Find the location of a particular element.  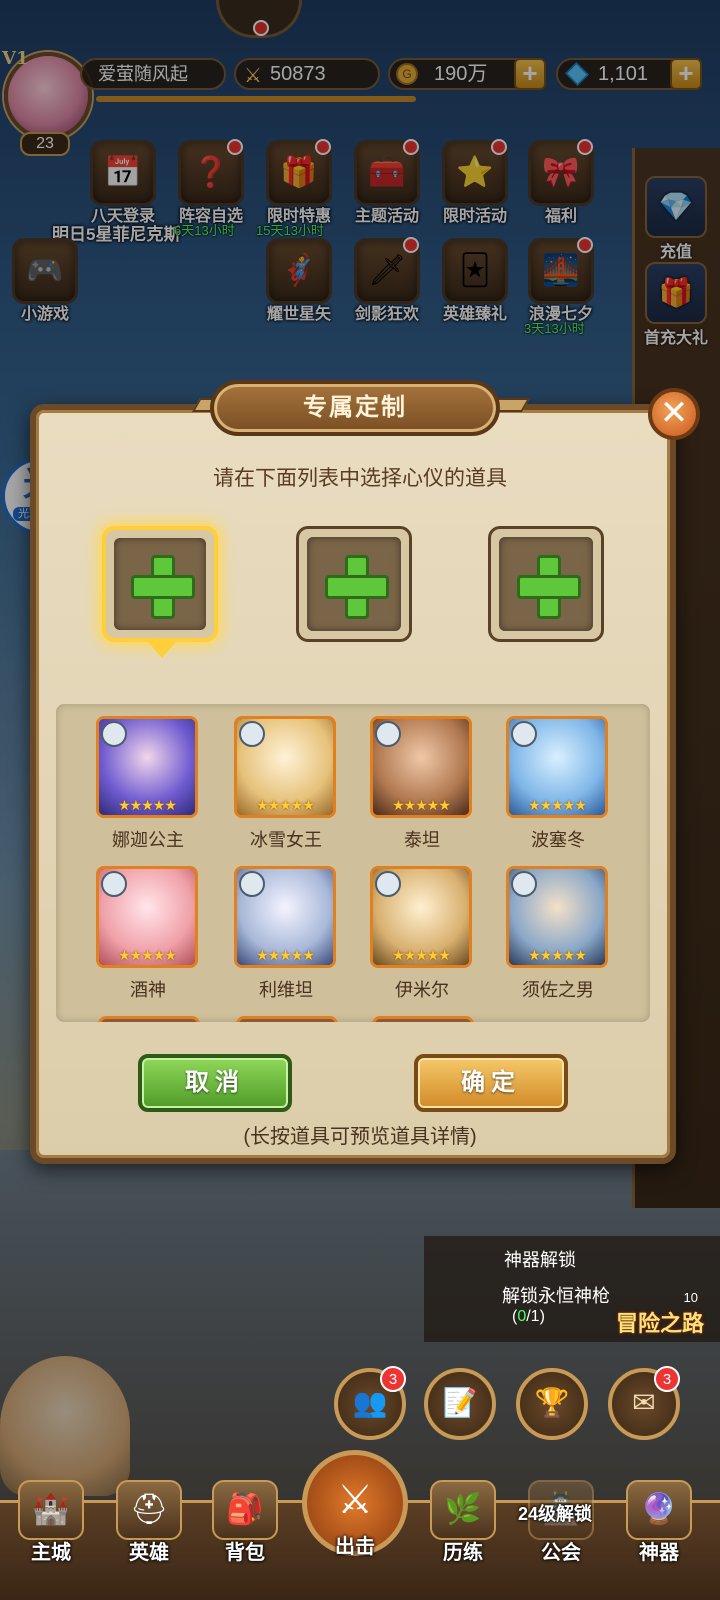

friends-icon: 👥 is located at coordinates (370, 1402).